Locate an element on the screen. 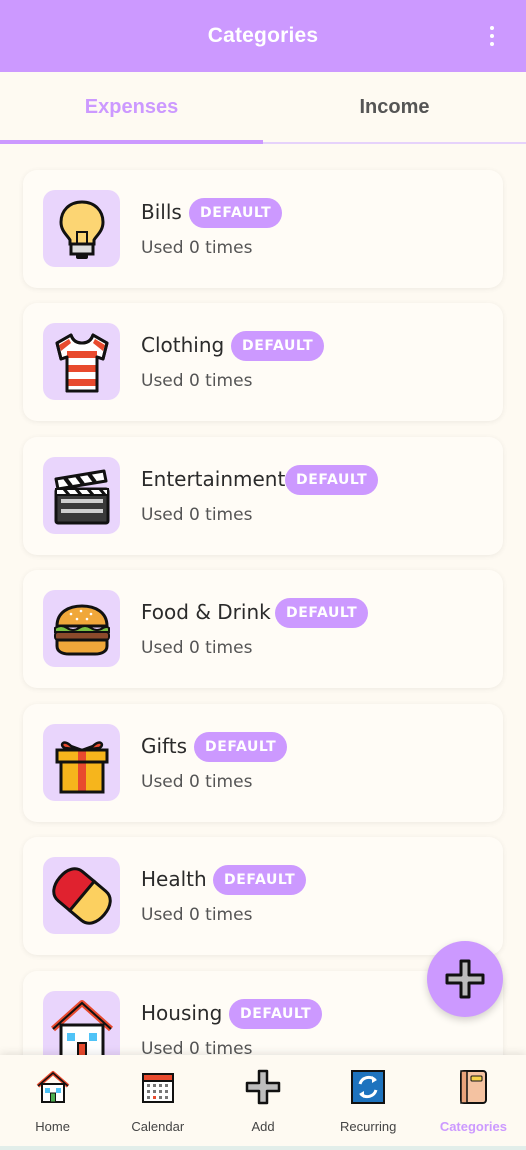 The width and height of the screenshot is (526, 1150). category-card-health: Health DEFAULT Used 0 times is located at coordinates (263, 896).